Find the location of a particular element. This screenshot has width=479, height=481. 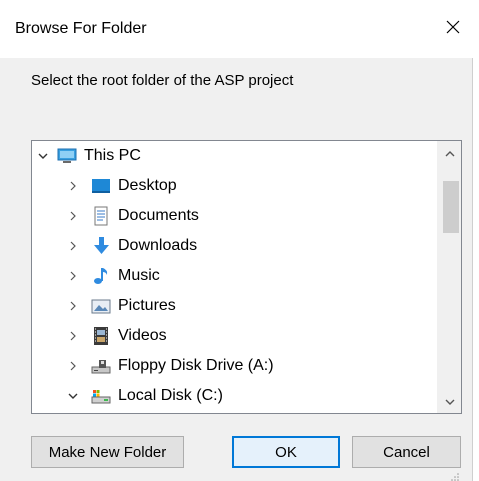

tree-item-downloads: Downloads is located at coordinates (263, 246).